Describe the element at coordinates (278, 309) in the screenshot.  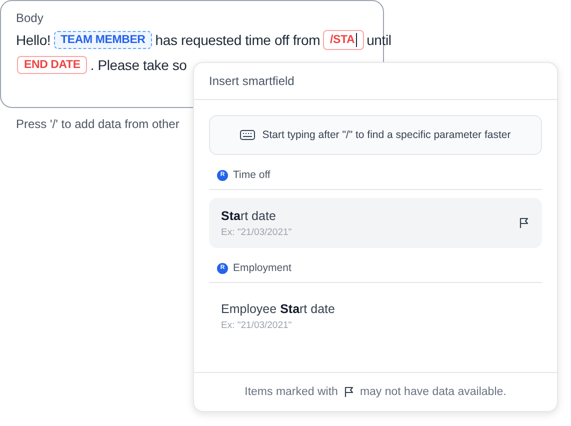
I see `option-label: Employee Start date` at that location.